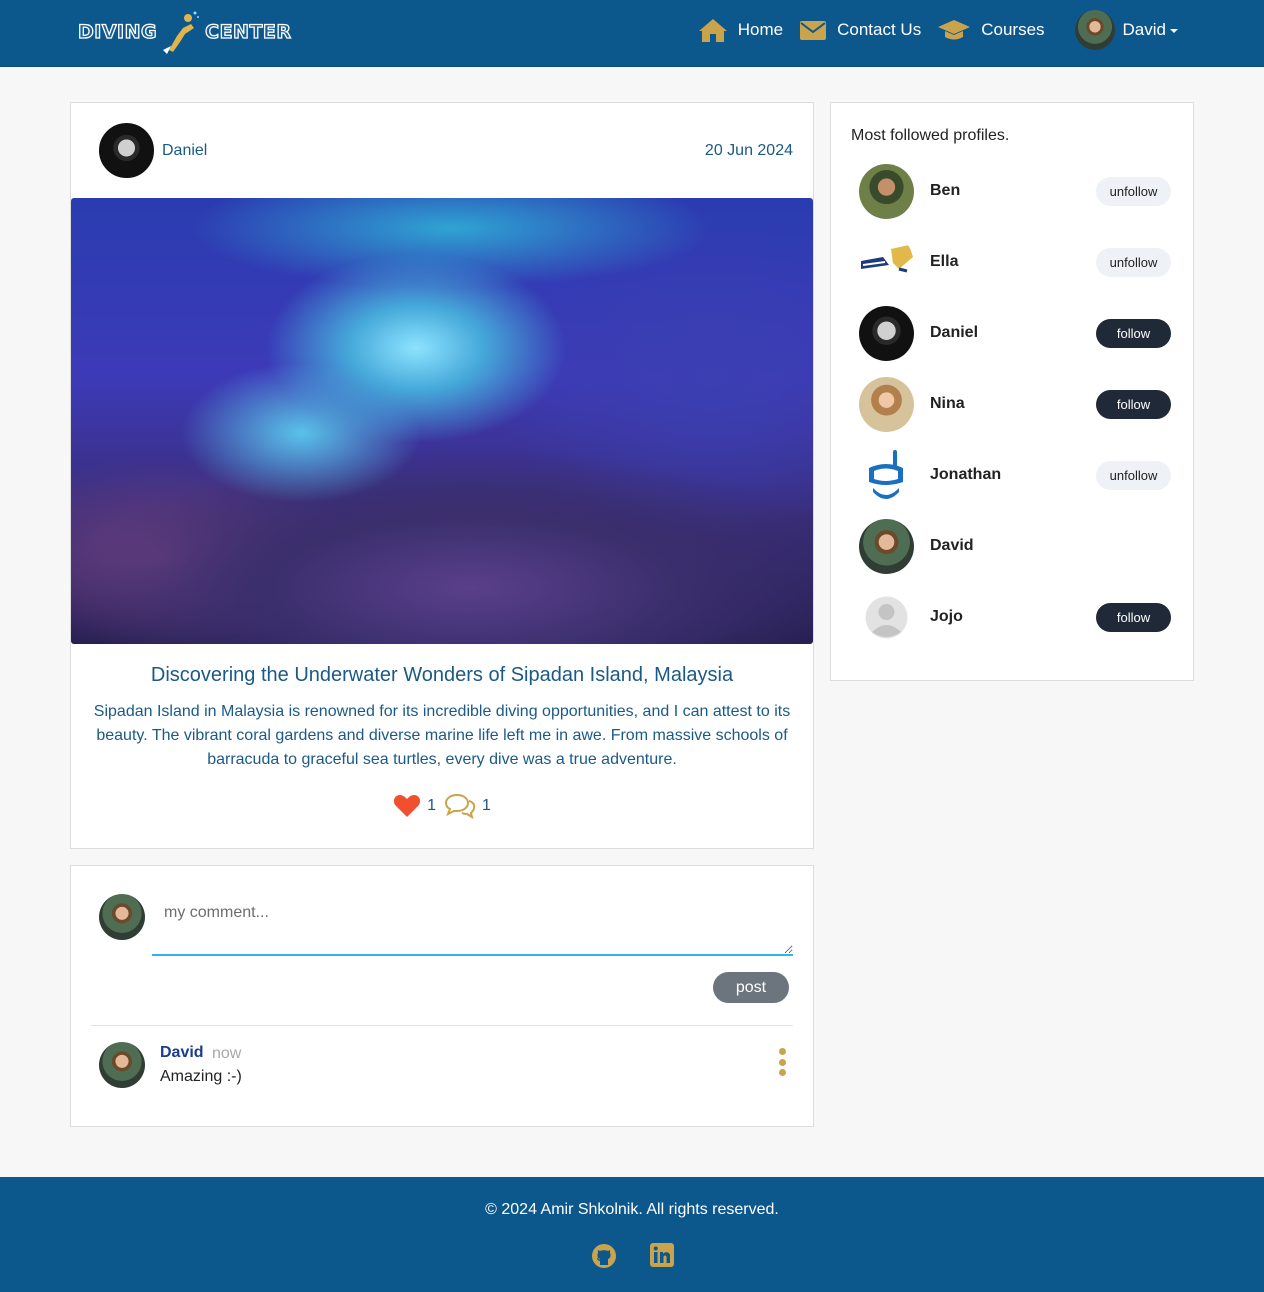  What do you see at coordinates (122, 1065) in the screenshot?
I see `commenter-avatar` at bounding box center [122, 1065].